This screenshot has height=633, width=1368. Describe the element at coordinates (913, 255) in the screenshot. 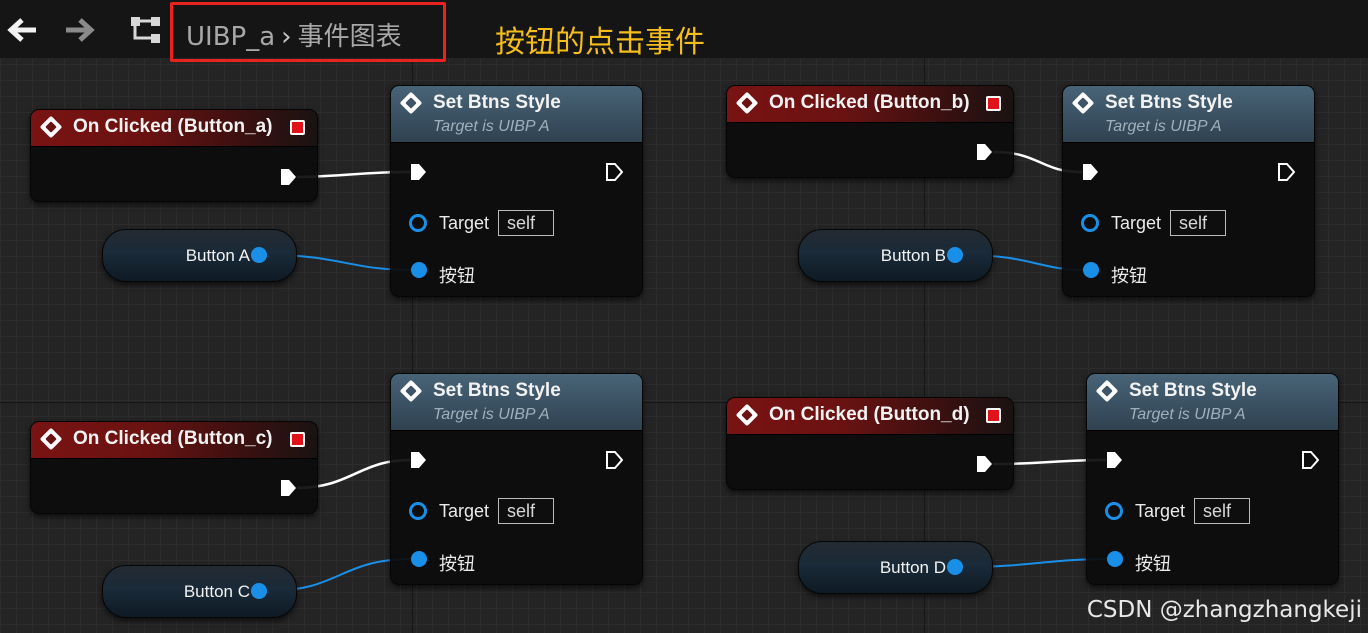

I see `variable-label: Button B` at that location.